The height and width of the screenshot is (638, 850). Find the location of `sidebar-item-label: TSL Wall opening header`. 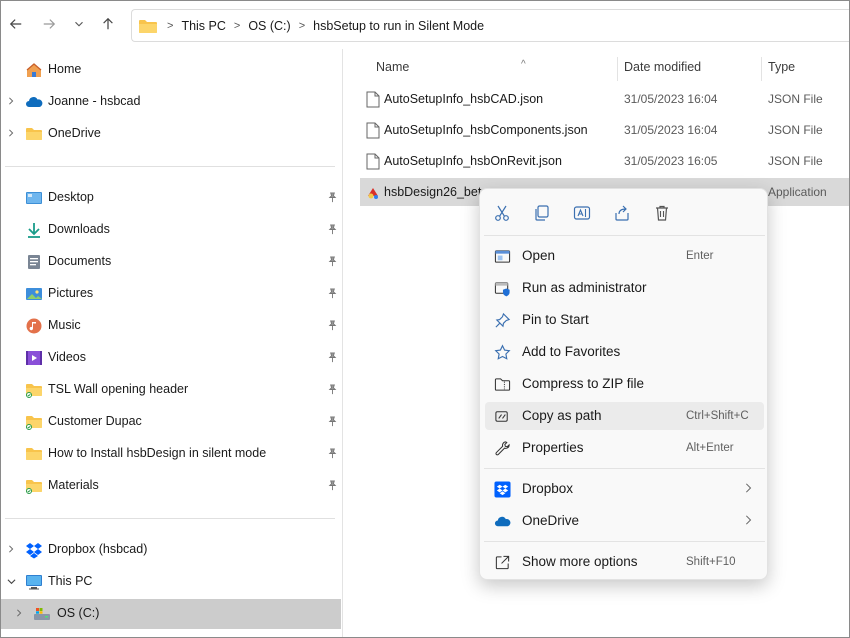

sidebar-item-label: TSL Wall opening header is located at coordinates (118, 389).